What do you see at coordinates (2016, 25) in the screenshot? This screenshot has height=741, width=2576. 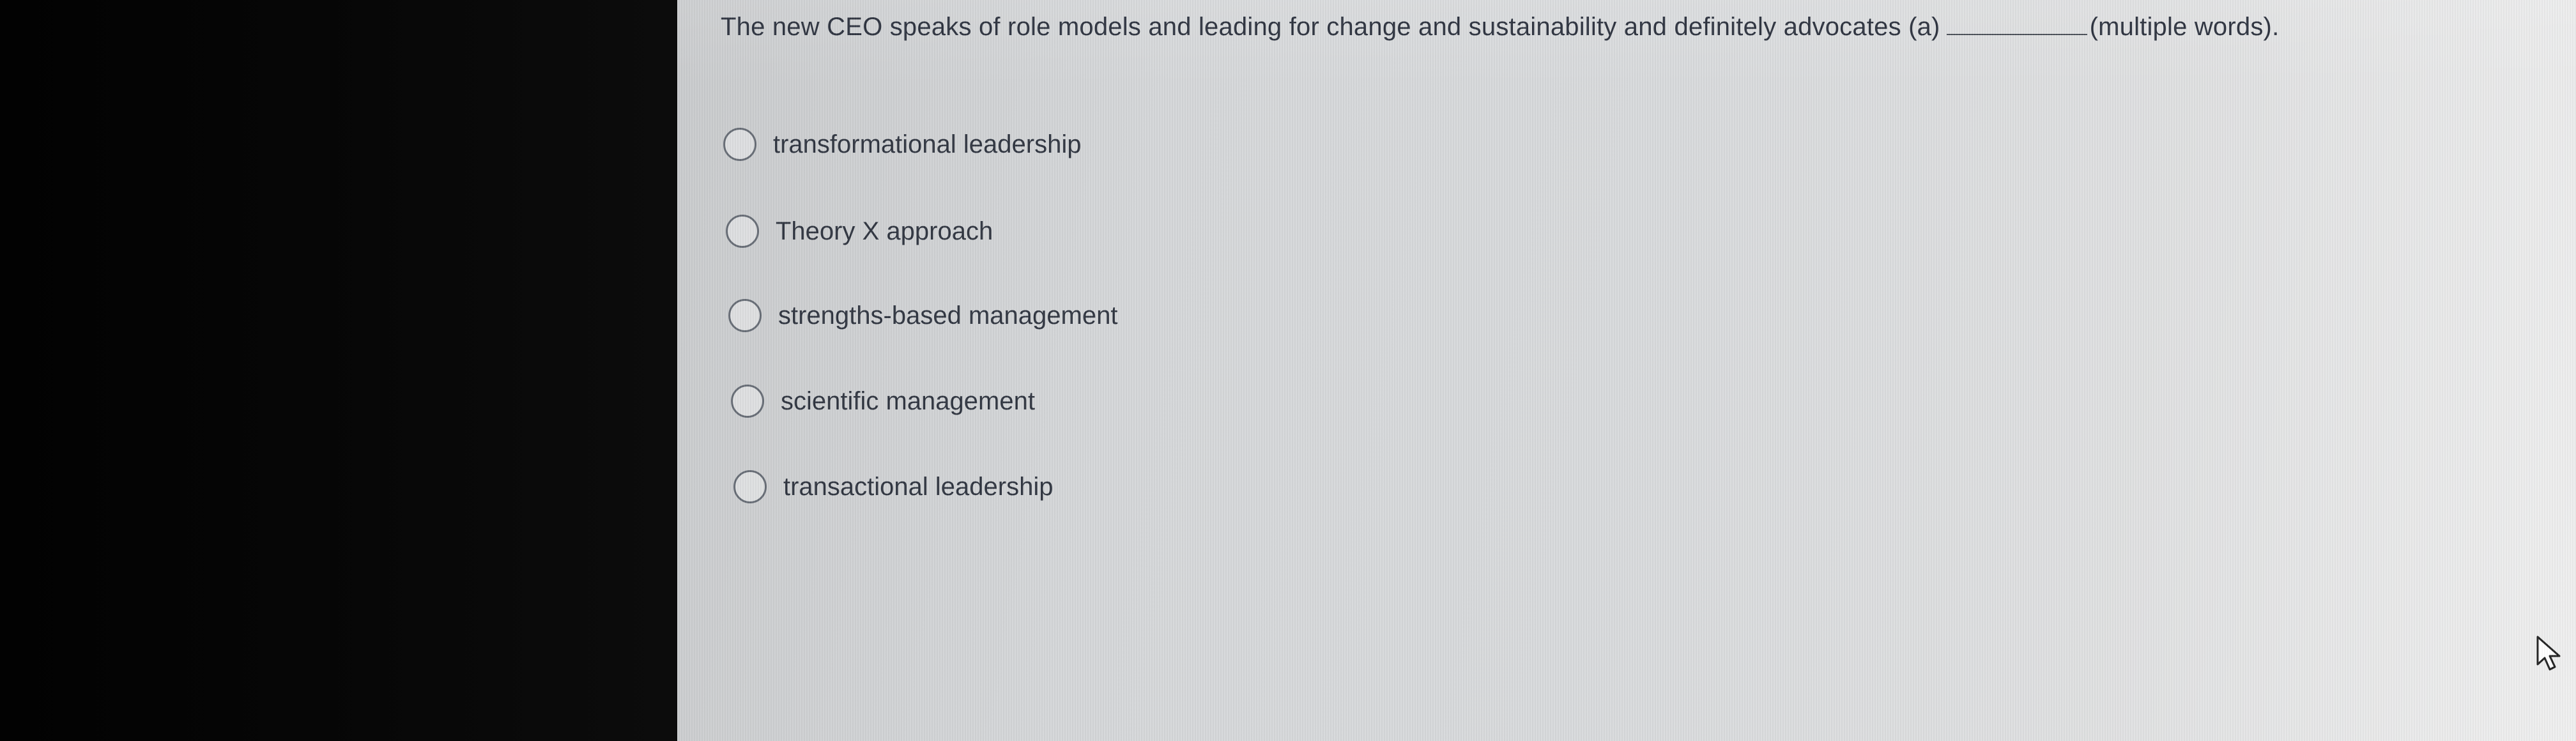 I see `answer-blank` at bounding box center [2016, 25].